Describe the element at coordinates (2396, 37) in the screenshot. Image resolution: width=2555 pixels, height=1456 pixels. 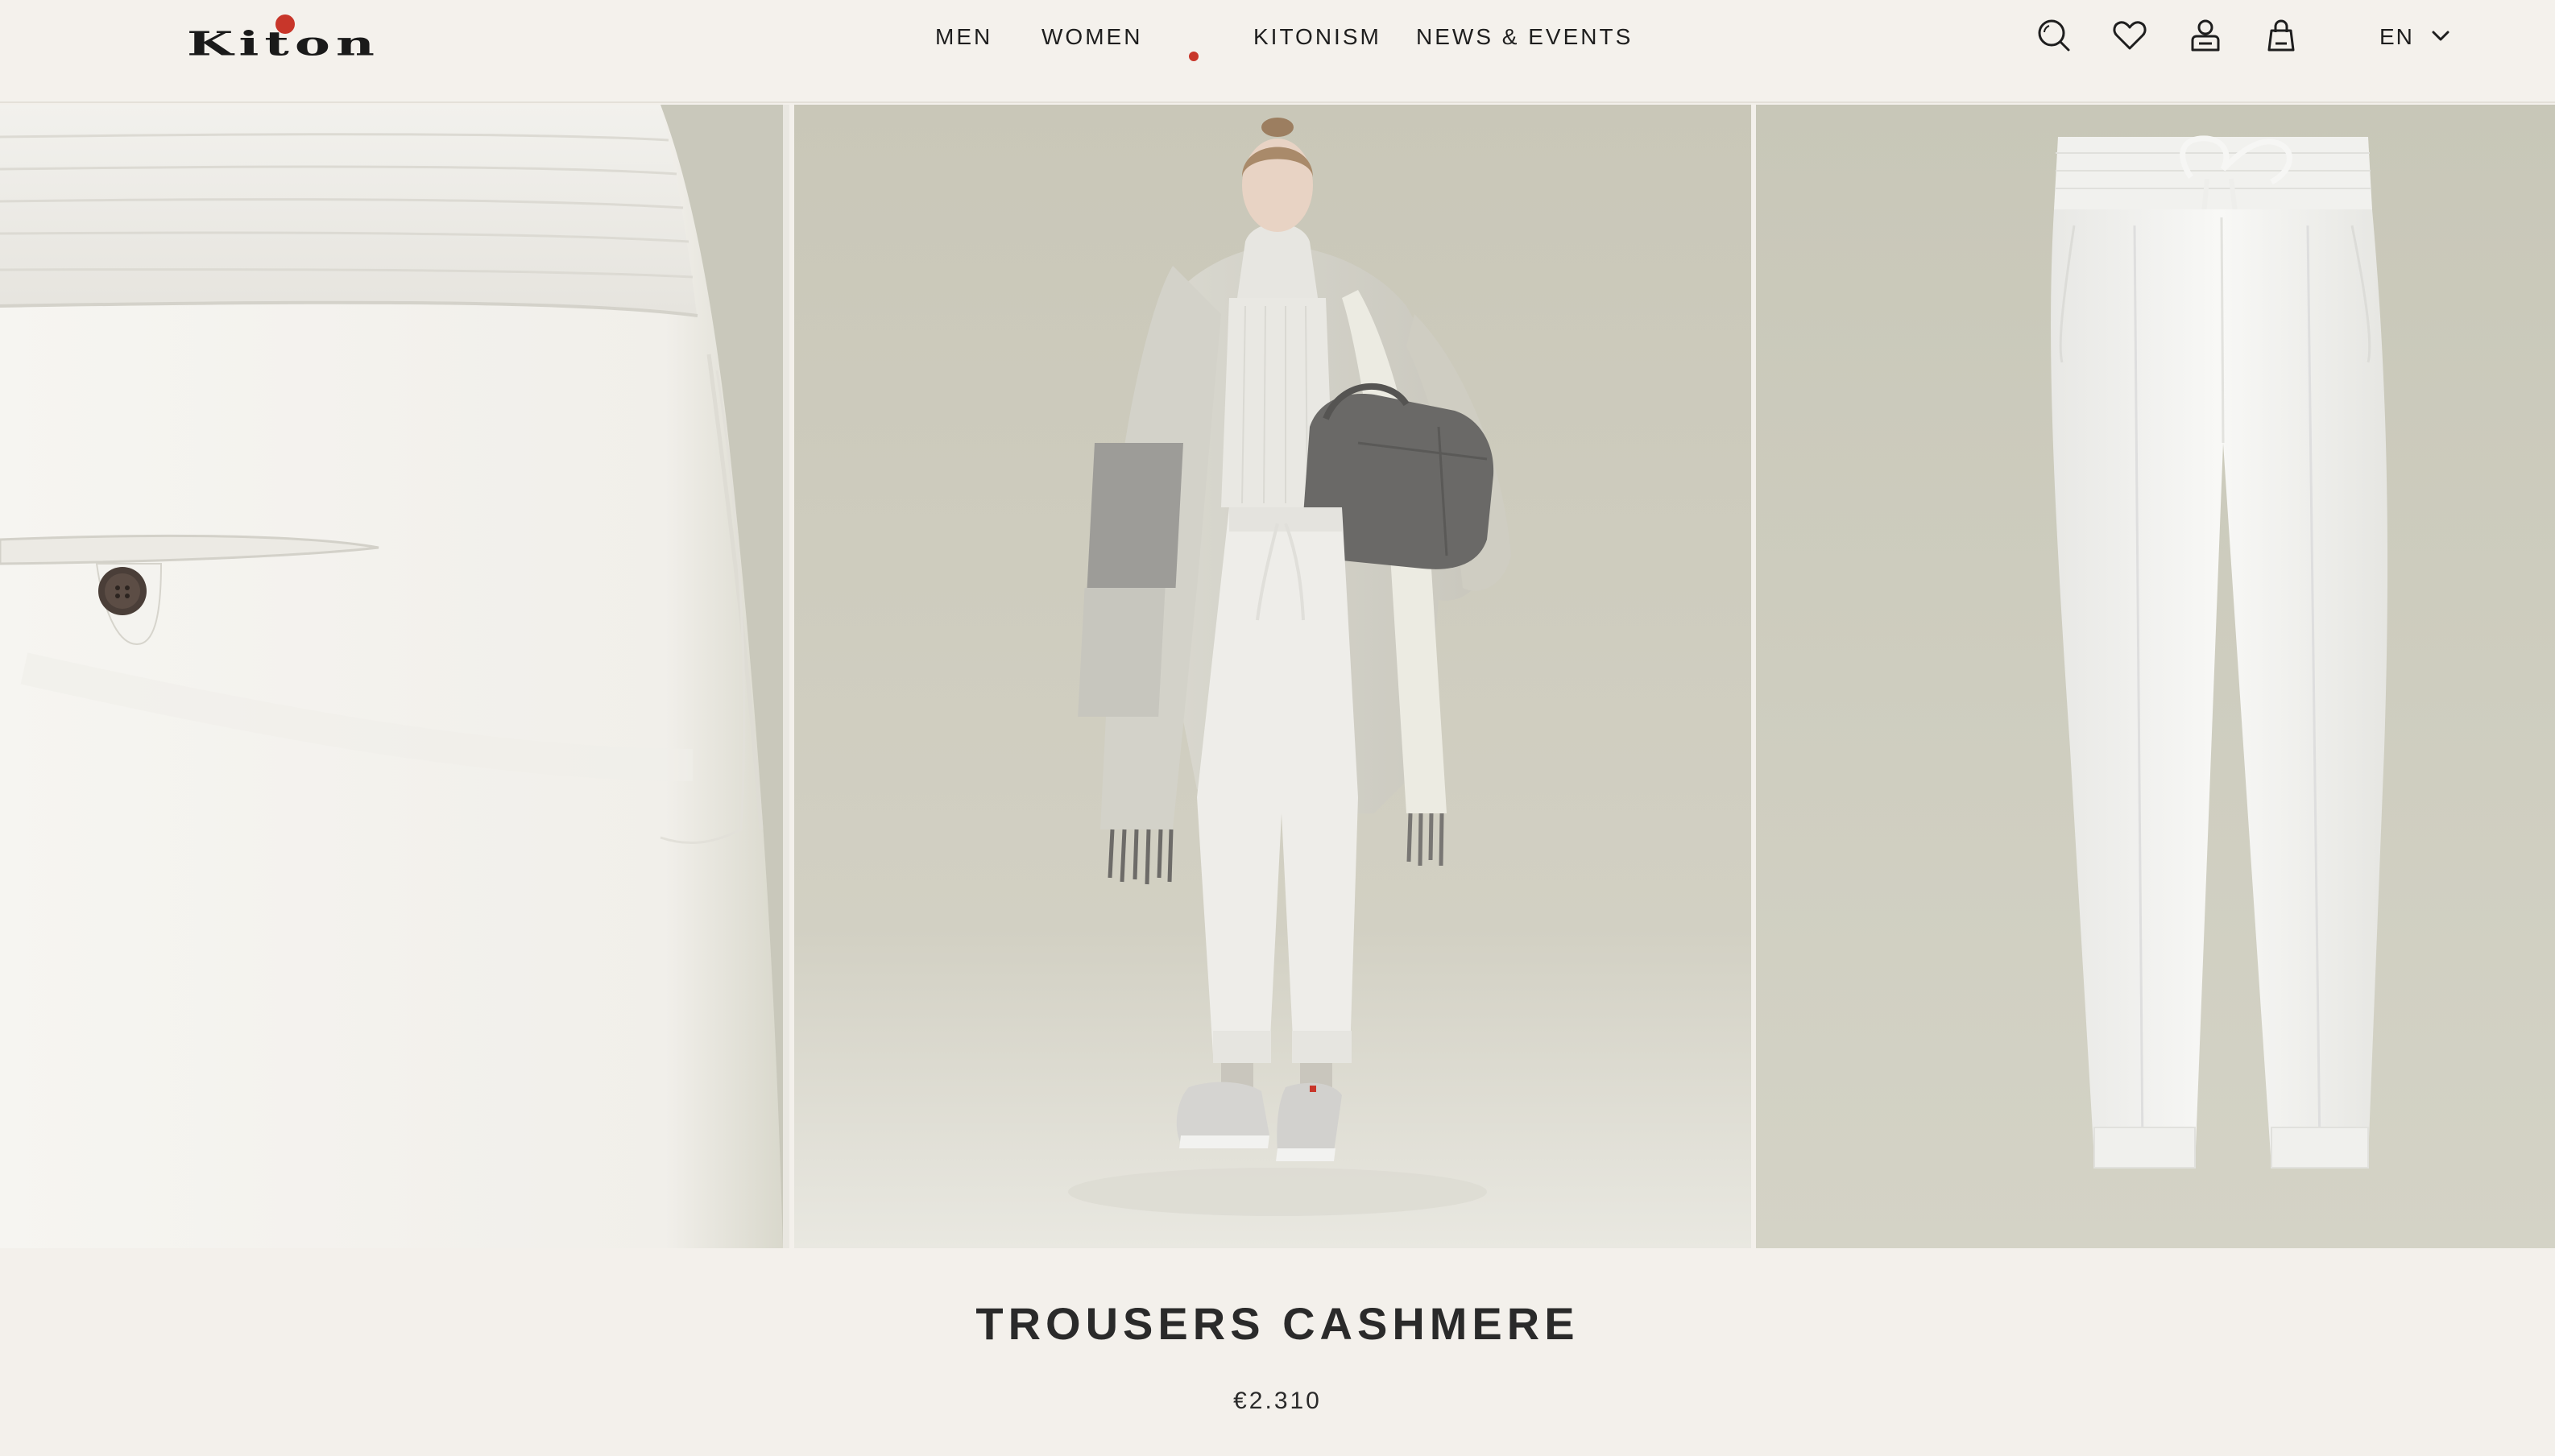
I see `language-selector: EN` at that location.